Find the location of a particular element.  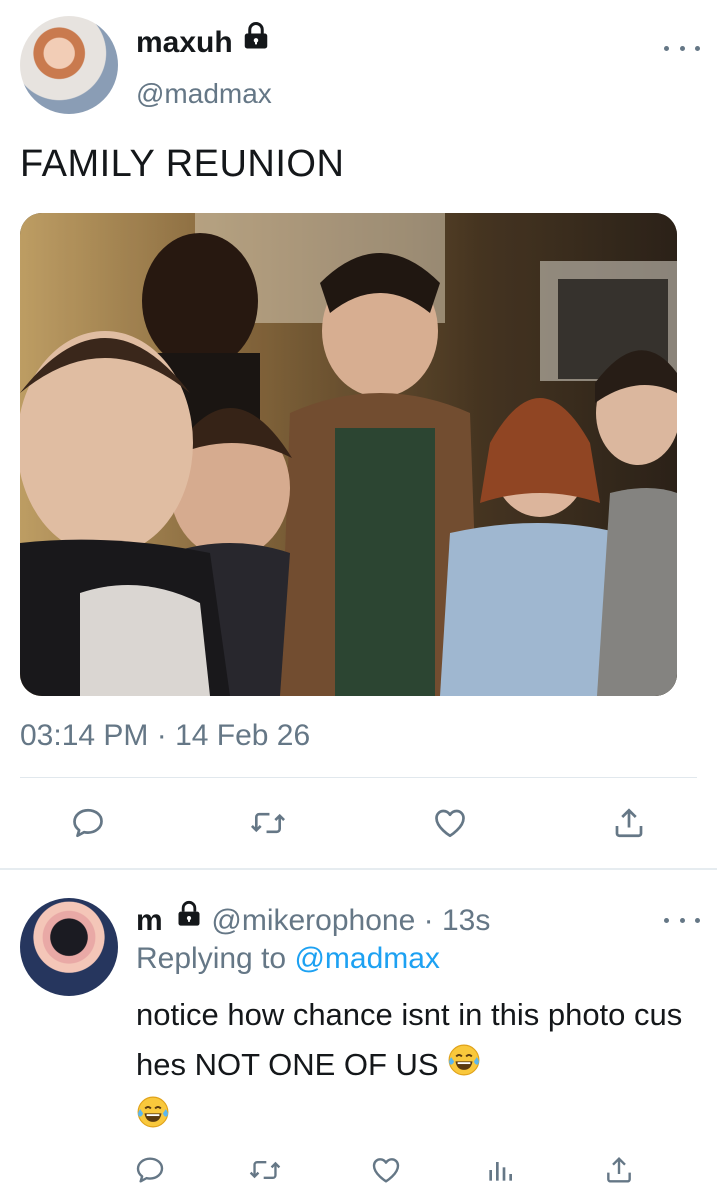

author-handle: @madmax is located at coordinates (204, 94).